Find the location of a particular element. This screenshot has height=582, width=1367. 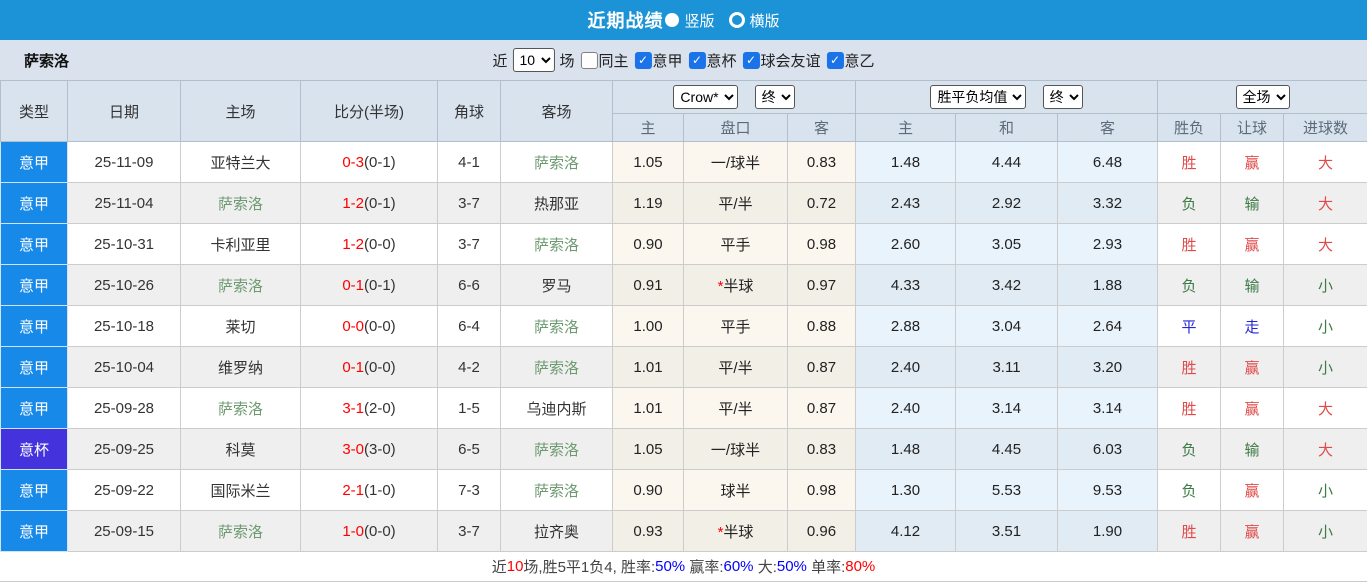

vertical-layout-radio is located at coordinates (672, 20).